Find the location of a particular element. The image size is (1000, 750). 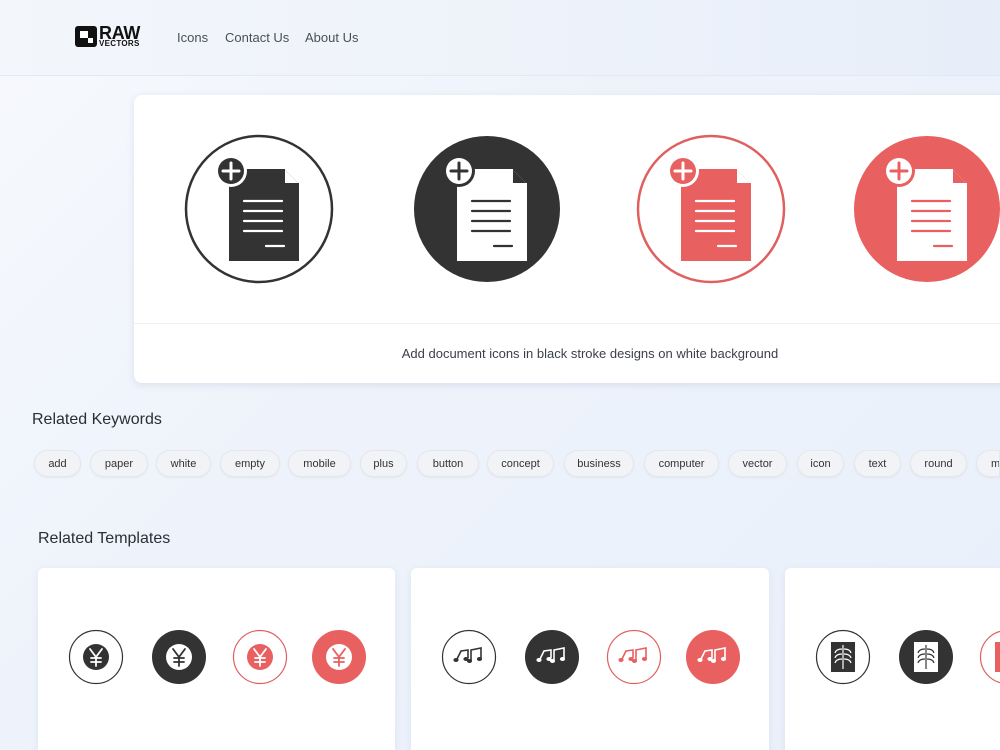

keyword-chip: plus is located at coordinates (383, 463).